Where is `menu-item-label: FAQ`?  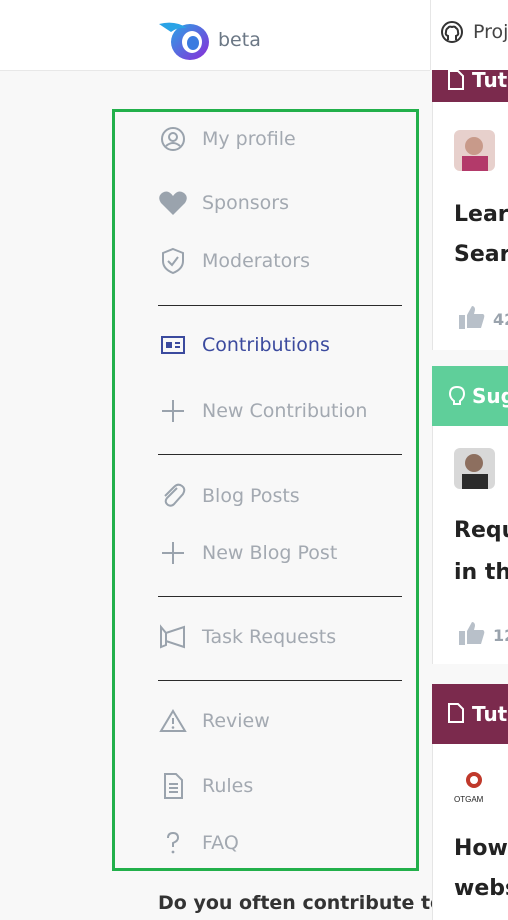 menu-item-label: FAQ is located at coordinates (220, 843).